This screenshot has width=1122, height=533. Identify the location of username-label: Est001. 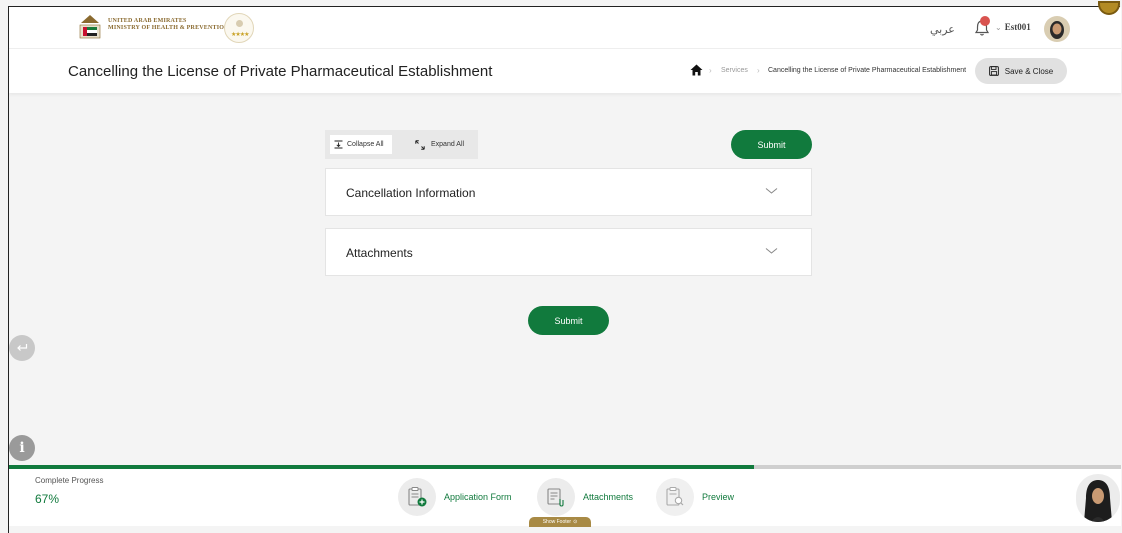
(1017, 27).